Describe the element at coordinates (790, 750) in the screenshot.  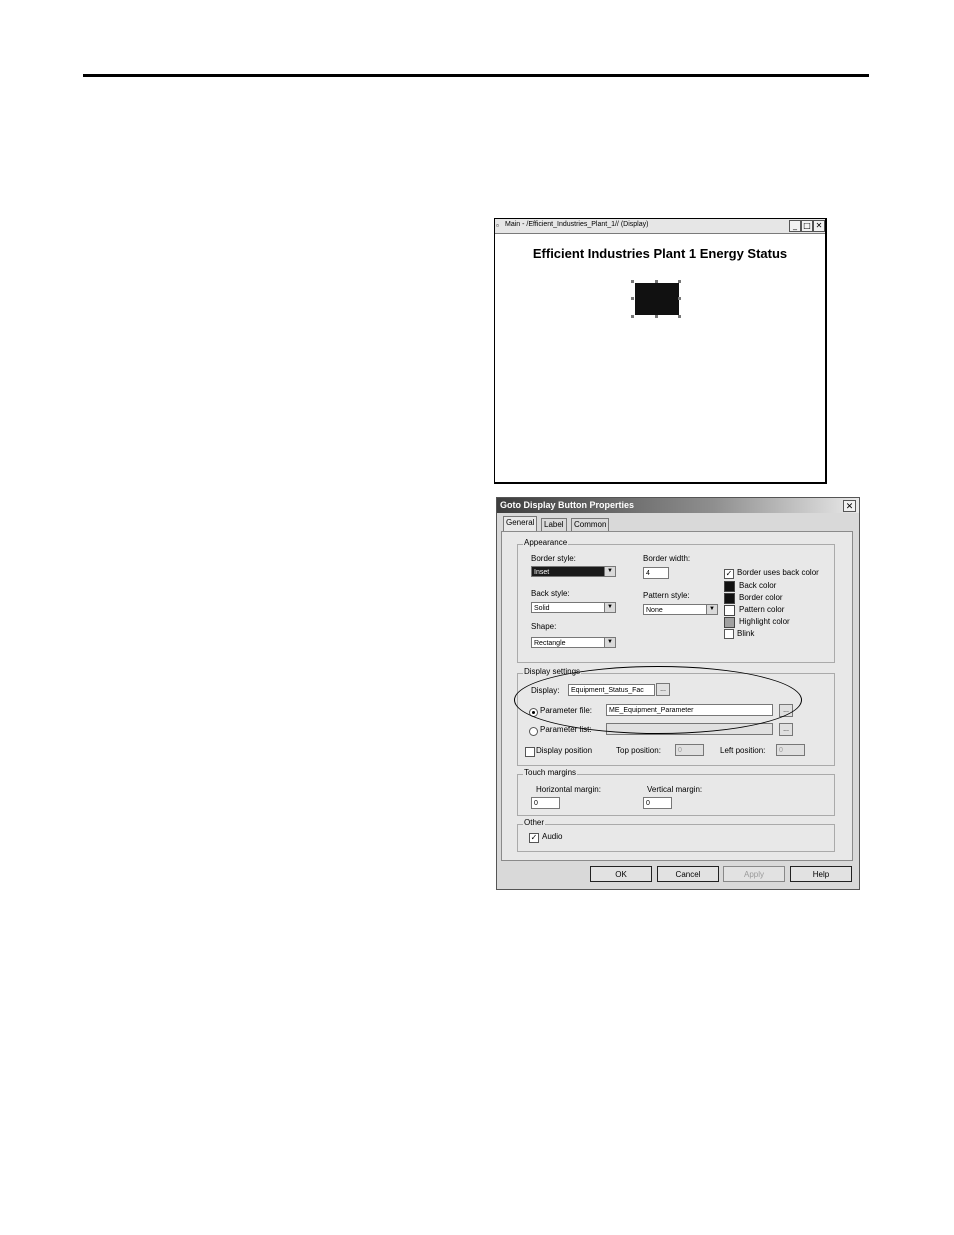
I see `left-position-field: 0` at that location.